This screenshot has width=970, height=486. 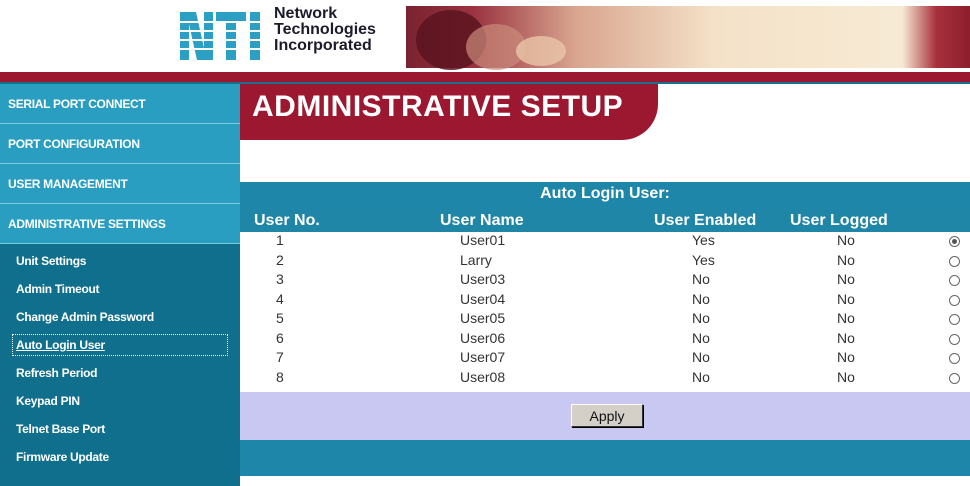 I want to click on sidebar-subitem-keypad-pin: Keypad PIN, so click(x=120, y=401).